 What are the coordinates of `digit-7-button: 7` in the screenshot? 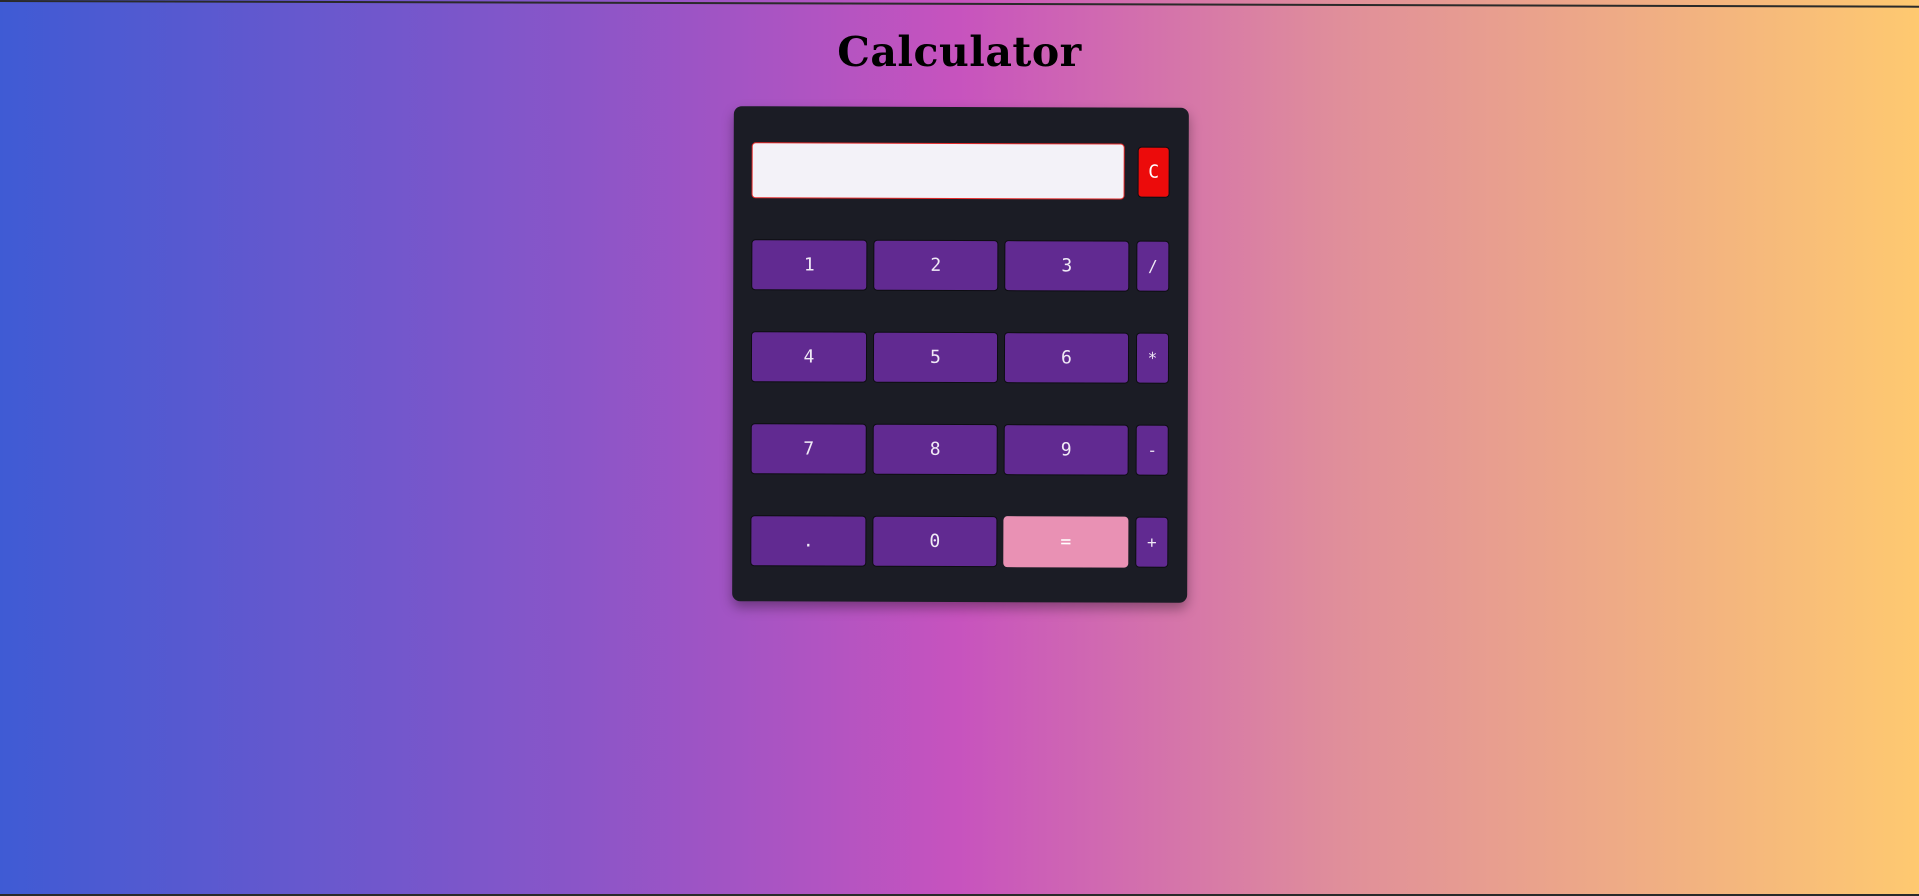 It's located at (808, 449).